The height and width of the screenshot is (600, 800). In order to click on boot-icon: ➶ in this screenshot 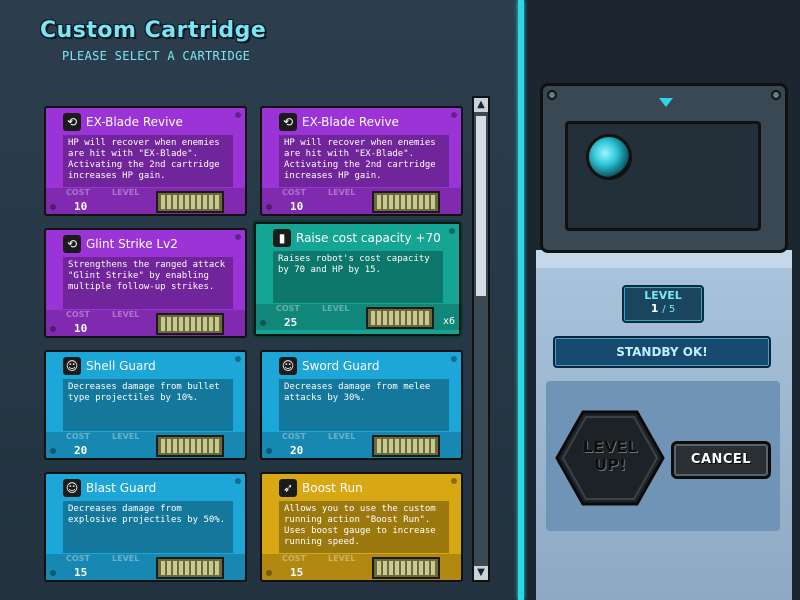, I will do `click(288, 488)`.